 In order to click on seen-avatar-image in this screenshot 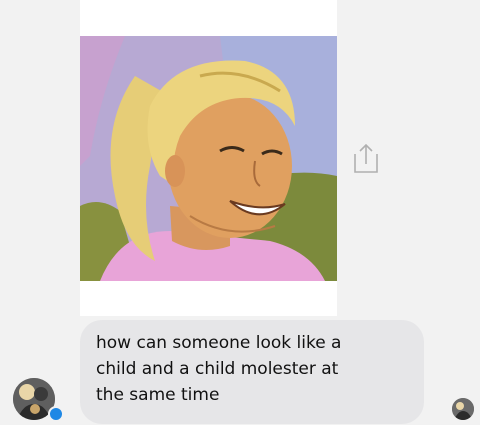, I will do `click(463, 409)`.